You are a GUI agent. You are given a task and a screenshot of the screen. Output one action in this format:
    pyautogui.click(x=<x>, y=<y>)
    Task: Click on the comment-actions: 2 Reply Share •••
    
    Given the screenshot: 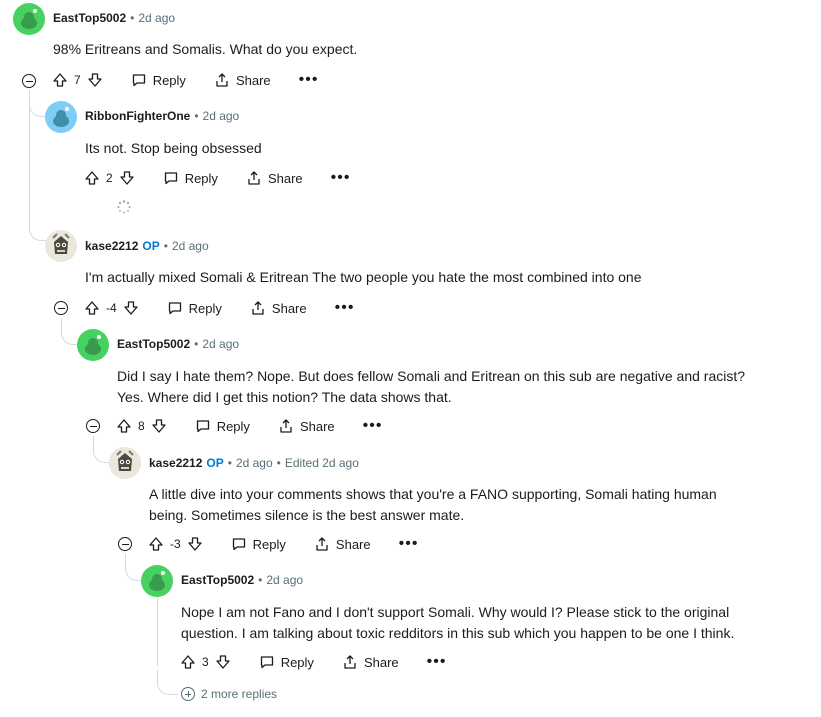 What is the action you would take?
    pyautogui.click(x=217, y=178)
    